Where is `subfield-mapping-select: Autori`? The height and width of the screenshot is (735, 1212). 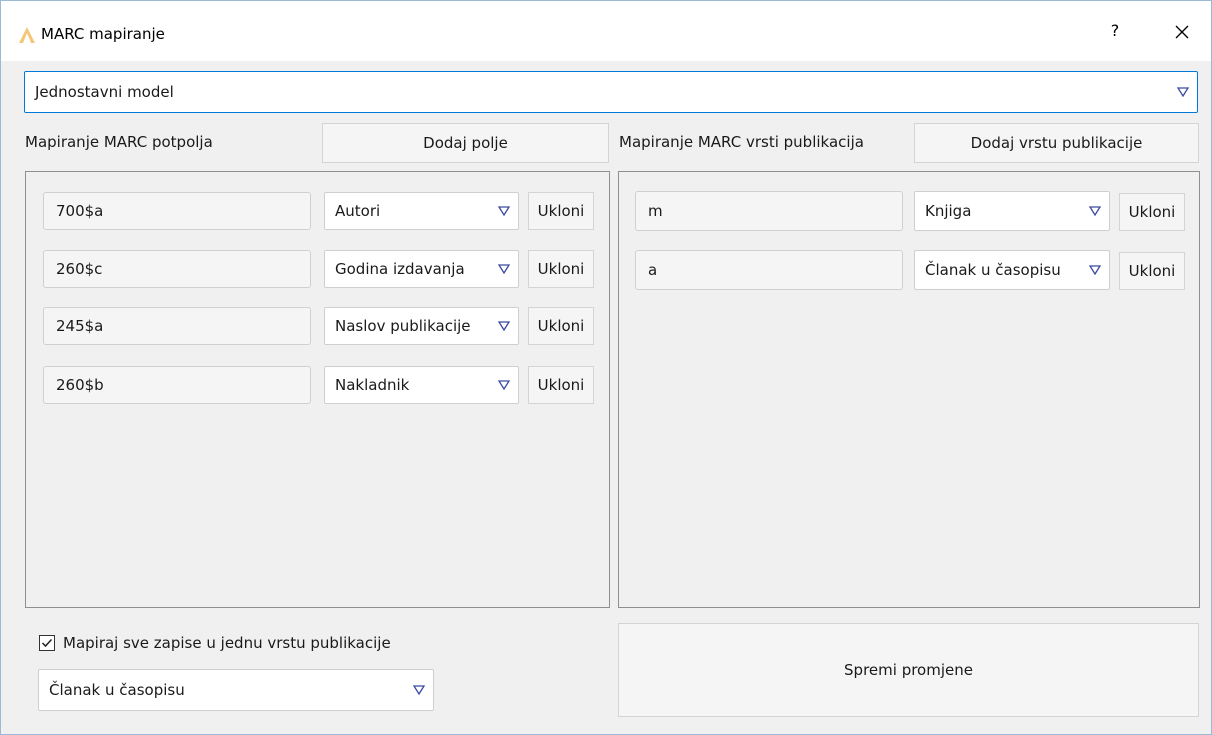
subfield-mapping-select: Autori is located at coordinates (421, 211).